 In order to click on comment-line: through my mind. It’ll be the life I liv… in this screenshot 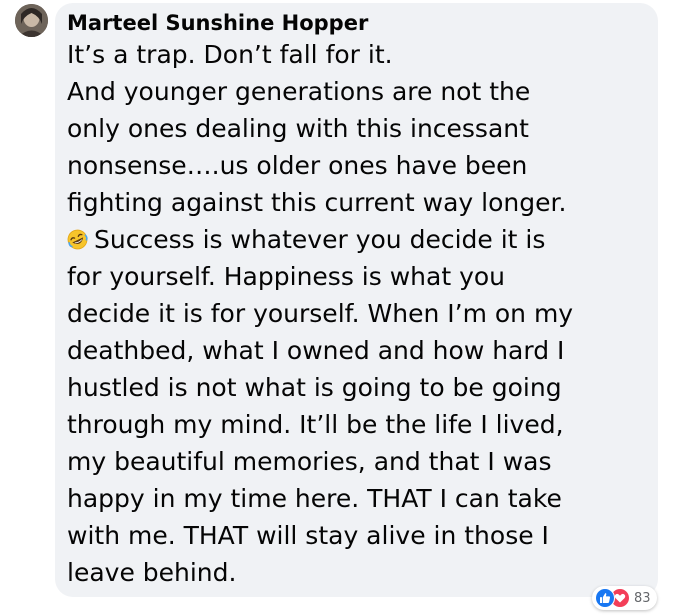, I will do `click(315, 424)`.